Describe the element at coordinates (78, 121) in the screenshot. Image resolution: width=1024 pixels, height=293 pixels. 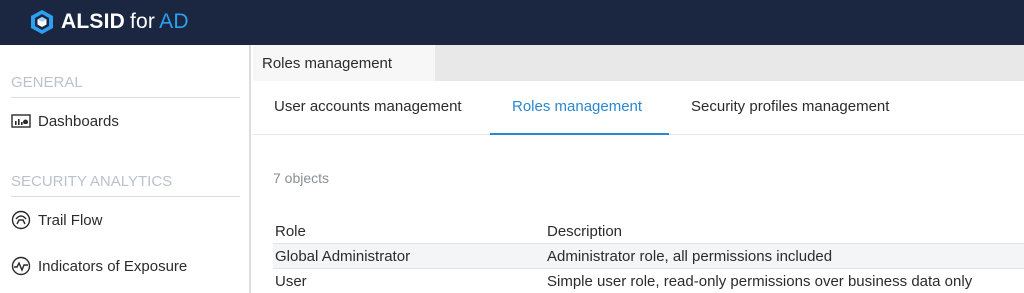
I see `sidebar-item-label: Dashboards` at that location.